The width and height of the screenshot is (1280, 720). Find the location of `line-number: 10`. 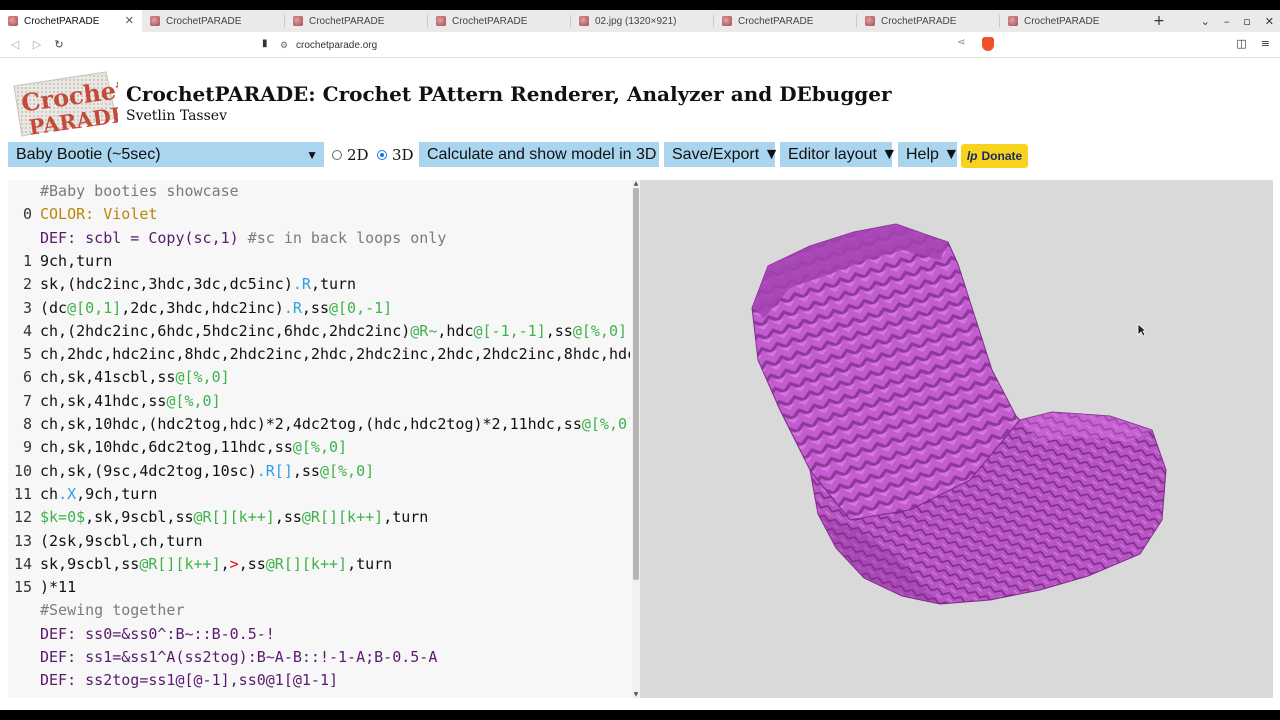

line-number: 10 is located at coordinates (22, 470).